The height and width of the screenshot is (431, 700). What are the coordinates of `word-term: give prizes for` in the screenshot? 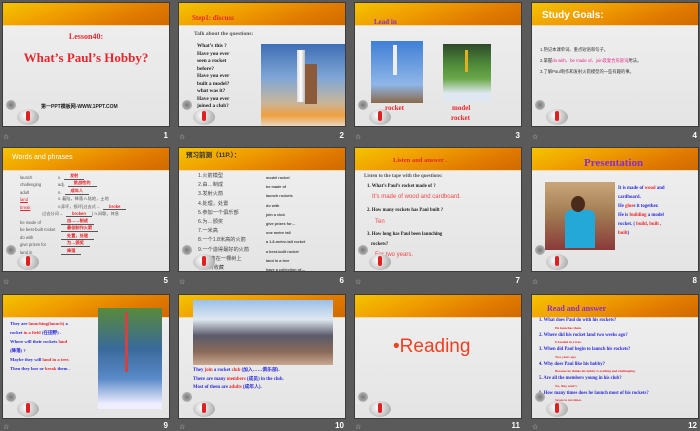 It's located at (33, 244).